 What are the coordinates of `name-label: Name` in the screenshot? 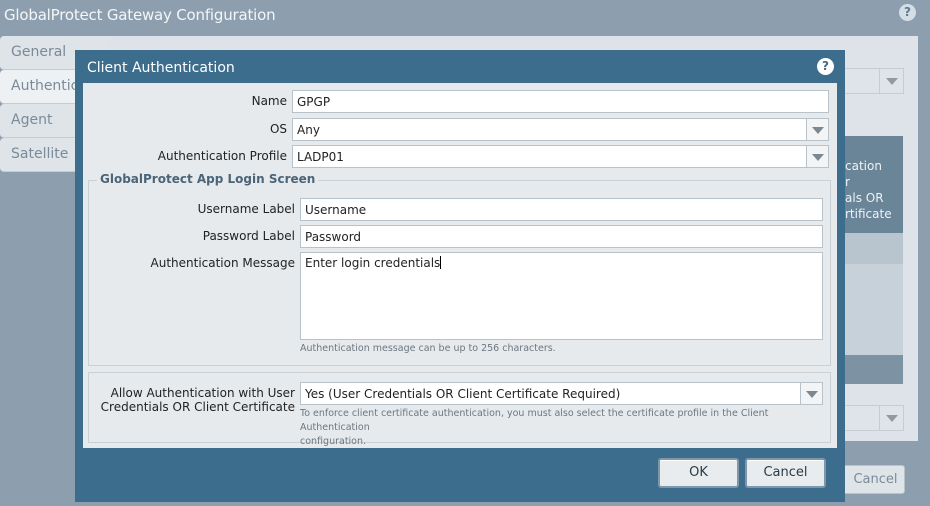 It's located at (269, 101).